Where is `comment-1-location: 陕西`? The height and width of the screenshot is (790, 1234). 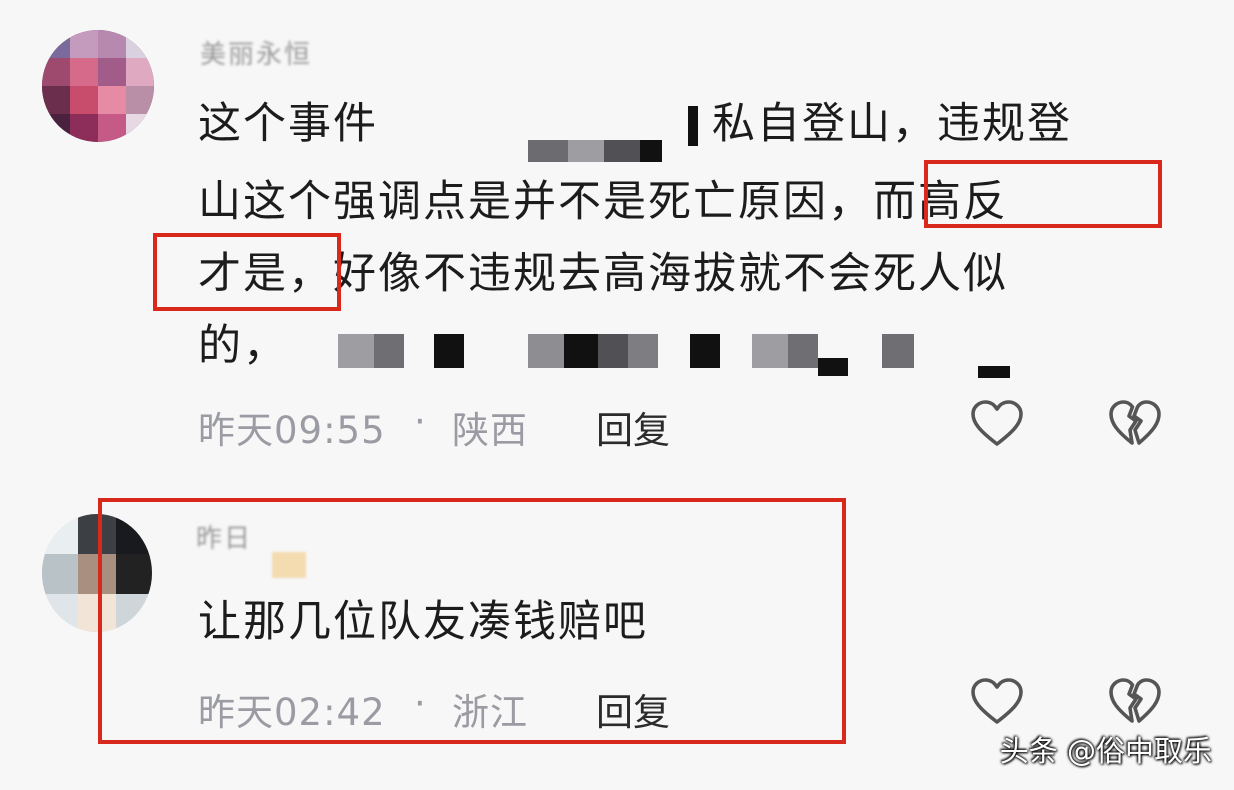 comment-1-location: 陕西 is located at coordinates (490, 430).